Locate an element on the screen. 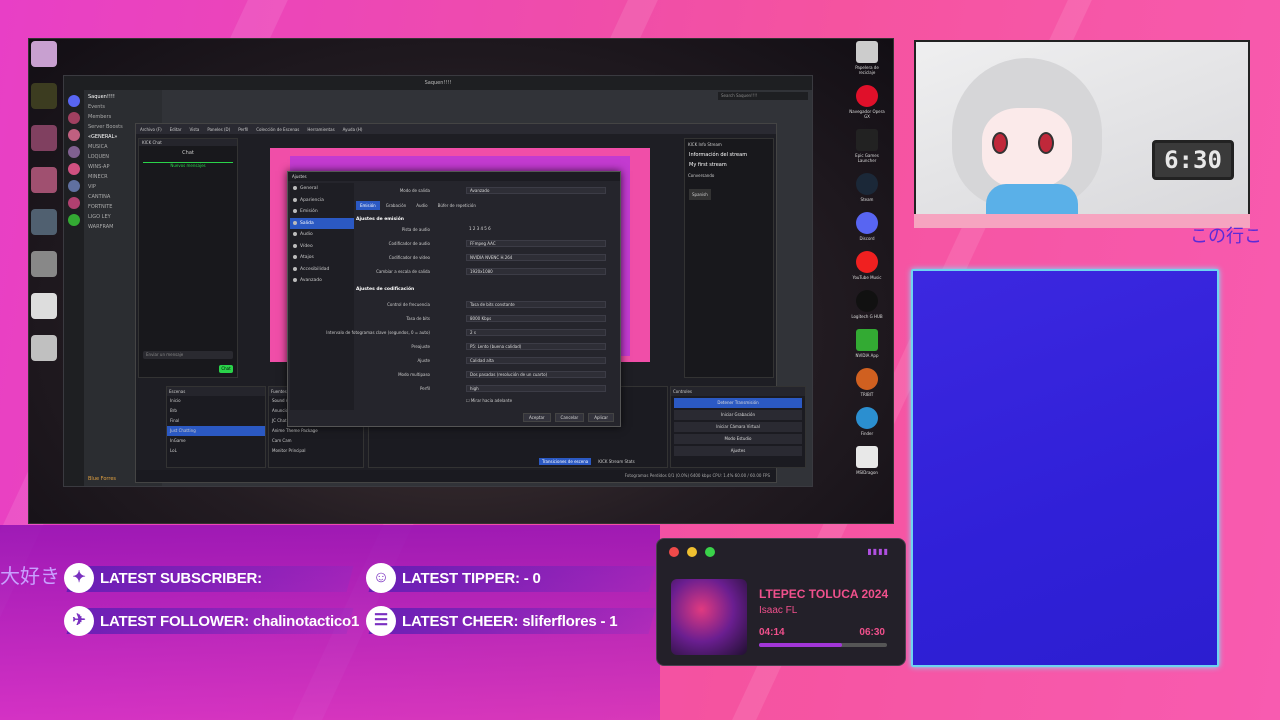  nav-appearance: Apariencia is located at coordinates (322, 201).